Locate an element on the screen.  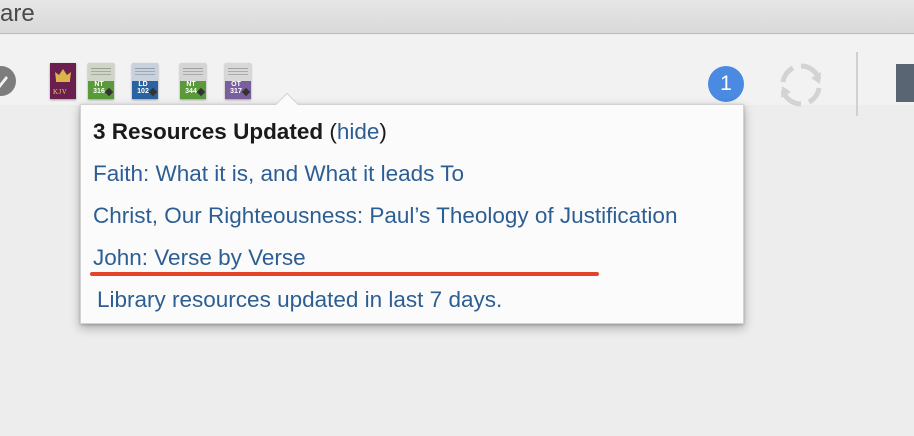
ld102-book-icon: LD 102 is located at coordinates (145, 81).